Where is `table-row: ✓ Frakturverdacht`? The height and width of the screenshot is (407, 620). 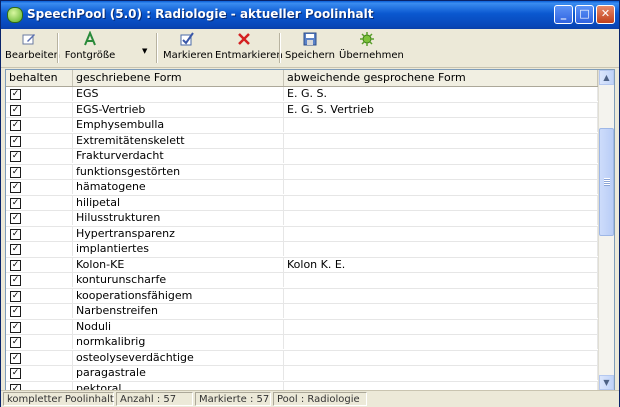 table-row: ✓ Frakturverdacht is located at coordinates (302, 157).